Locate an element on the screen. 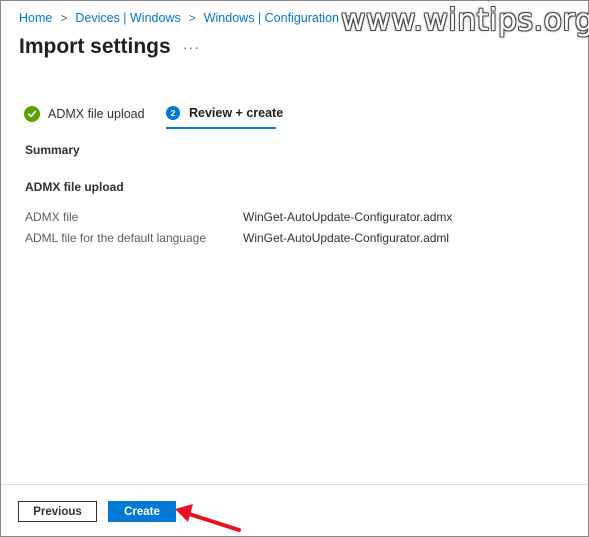 The width and height of the screenshot is (589, 537). step-review-create: 2 Review + create is located at coordinates (224, 113).